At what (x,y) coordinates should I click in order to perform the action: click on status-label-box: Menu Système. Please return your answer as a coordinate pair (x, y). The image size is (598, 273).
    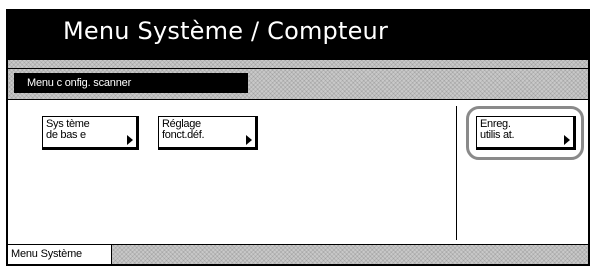
    Looking at the image, I should click on (60, 254).